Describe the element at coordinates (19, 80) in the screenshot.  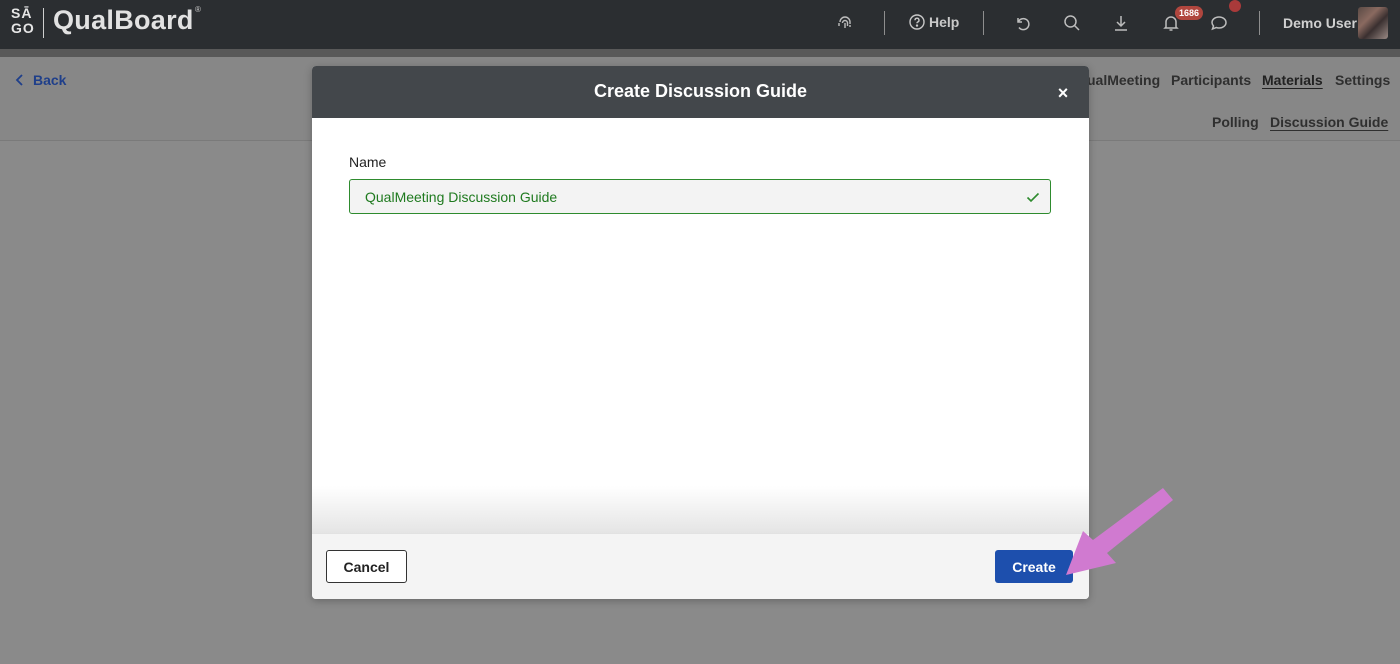
I see `chevron-left-icon` at that location.